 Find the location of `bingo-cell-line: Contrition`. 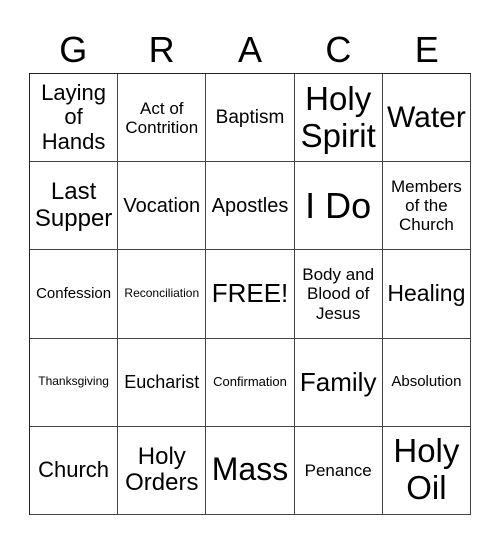

bingo-cell-line: Contrition is located at coordinates (162, 127).